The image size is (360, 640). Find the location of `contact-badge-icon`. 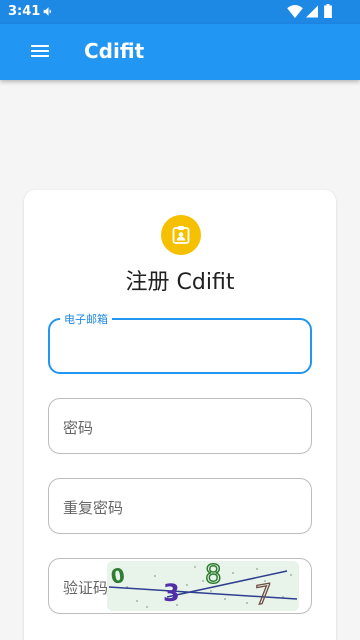

contact-badge-icon is located at coordinates (181, 235).